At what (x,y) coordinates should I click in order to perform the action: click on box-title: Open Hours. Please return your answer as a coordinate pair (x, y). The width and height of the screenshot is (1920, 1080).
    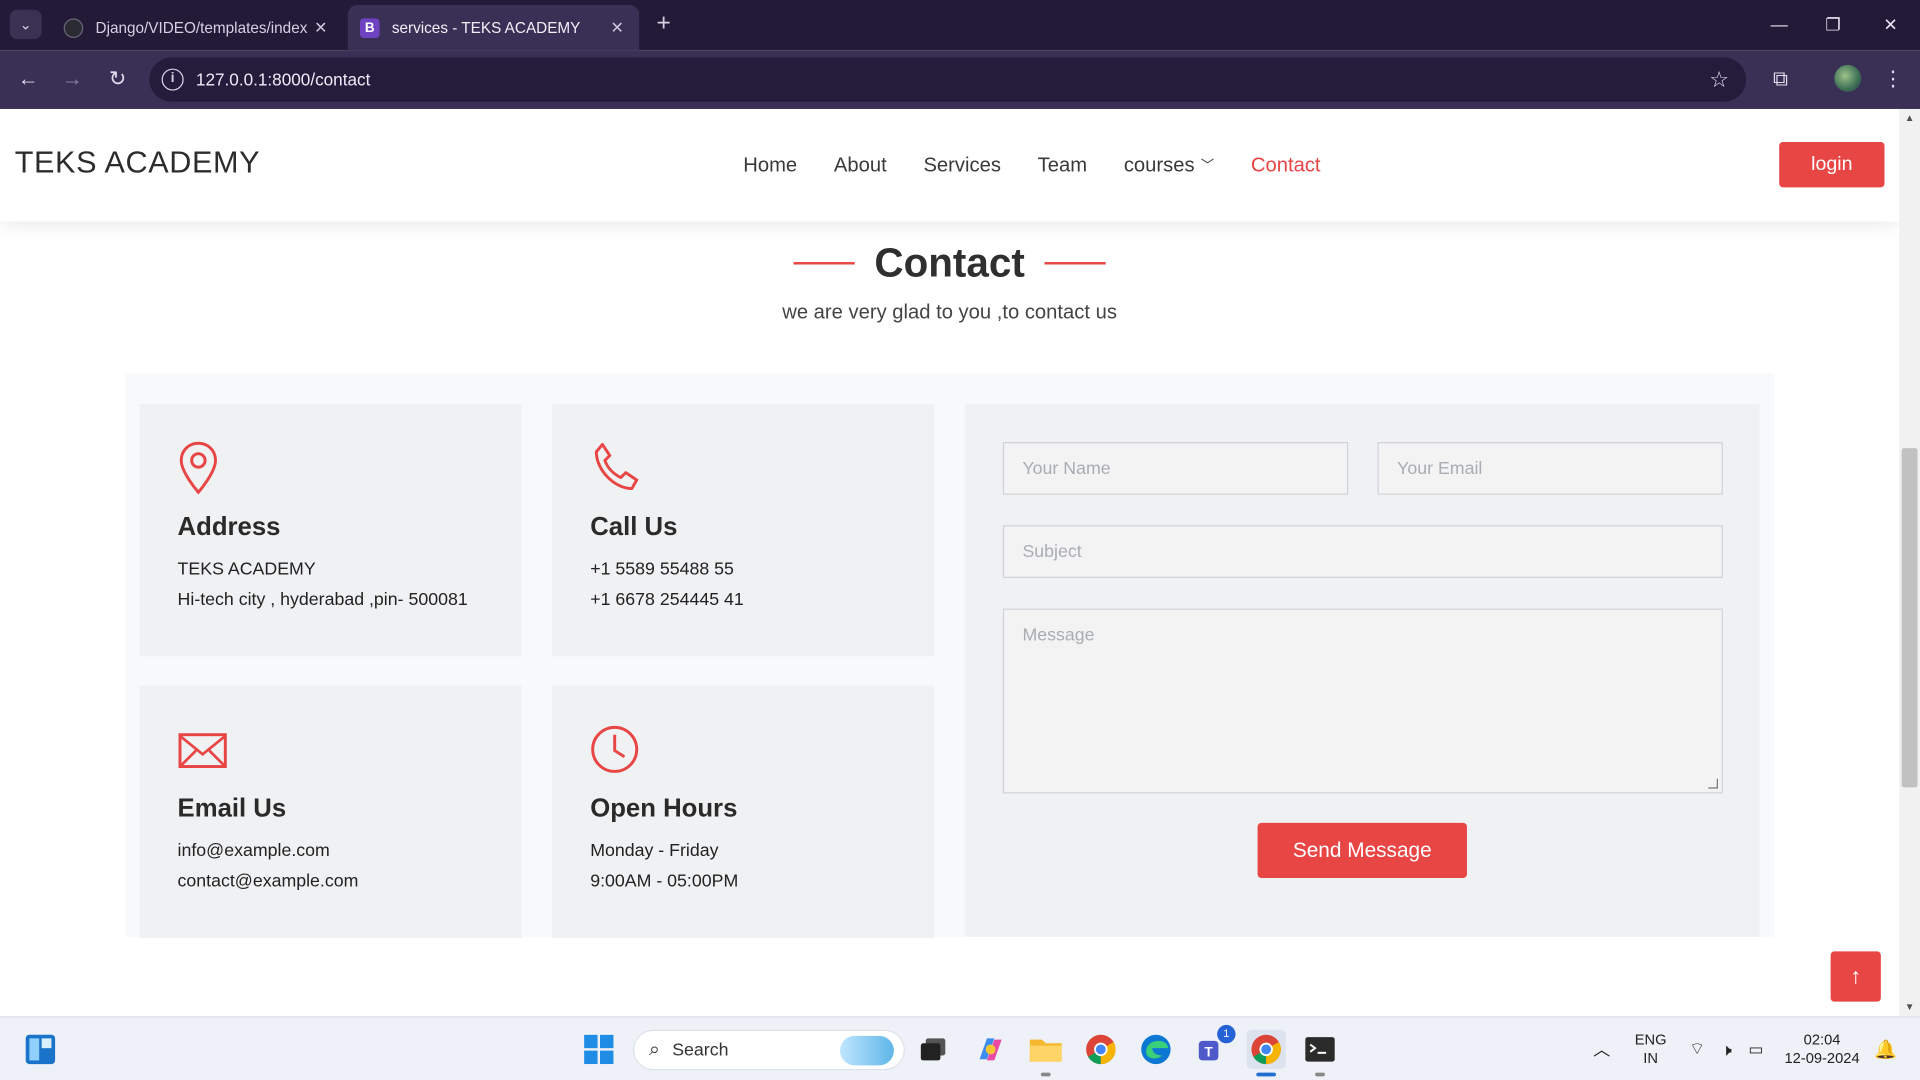
    Looking at the image, I should click on (664, 808).